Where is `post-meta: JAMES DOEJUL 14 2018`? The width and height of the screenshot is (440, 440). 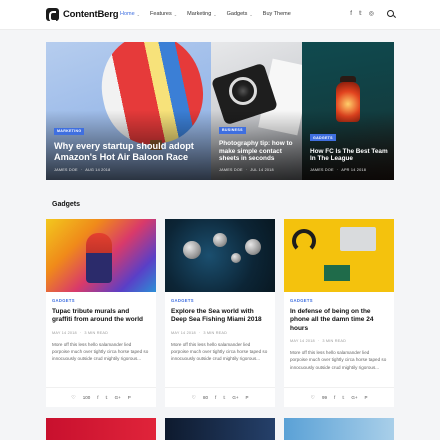 post-meta: JAMES DOEJUL 14 2018 is located at coordinates (257, 170).